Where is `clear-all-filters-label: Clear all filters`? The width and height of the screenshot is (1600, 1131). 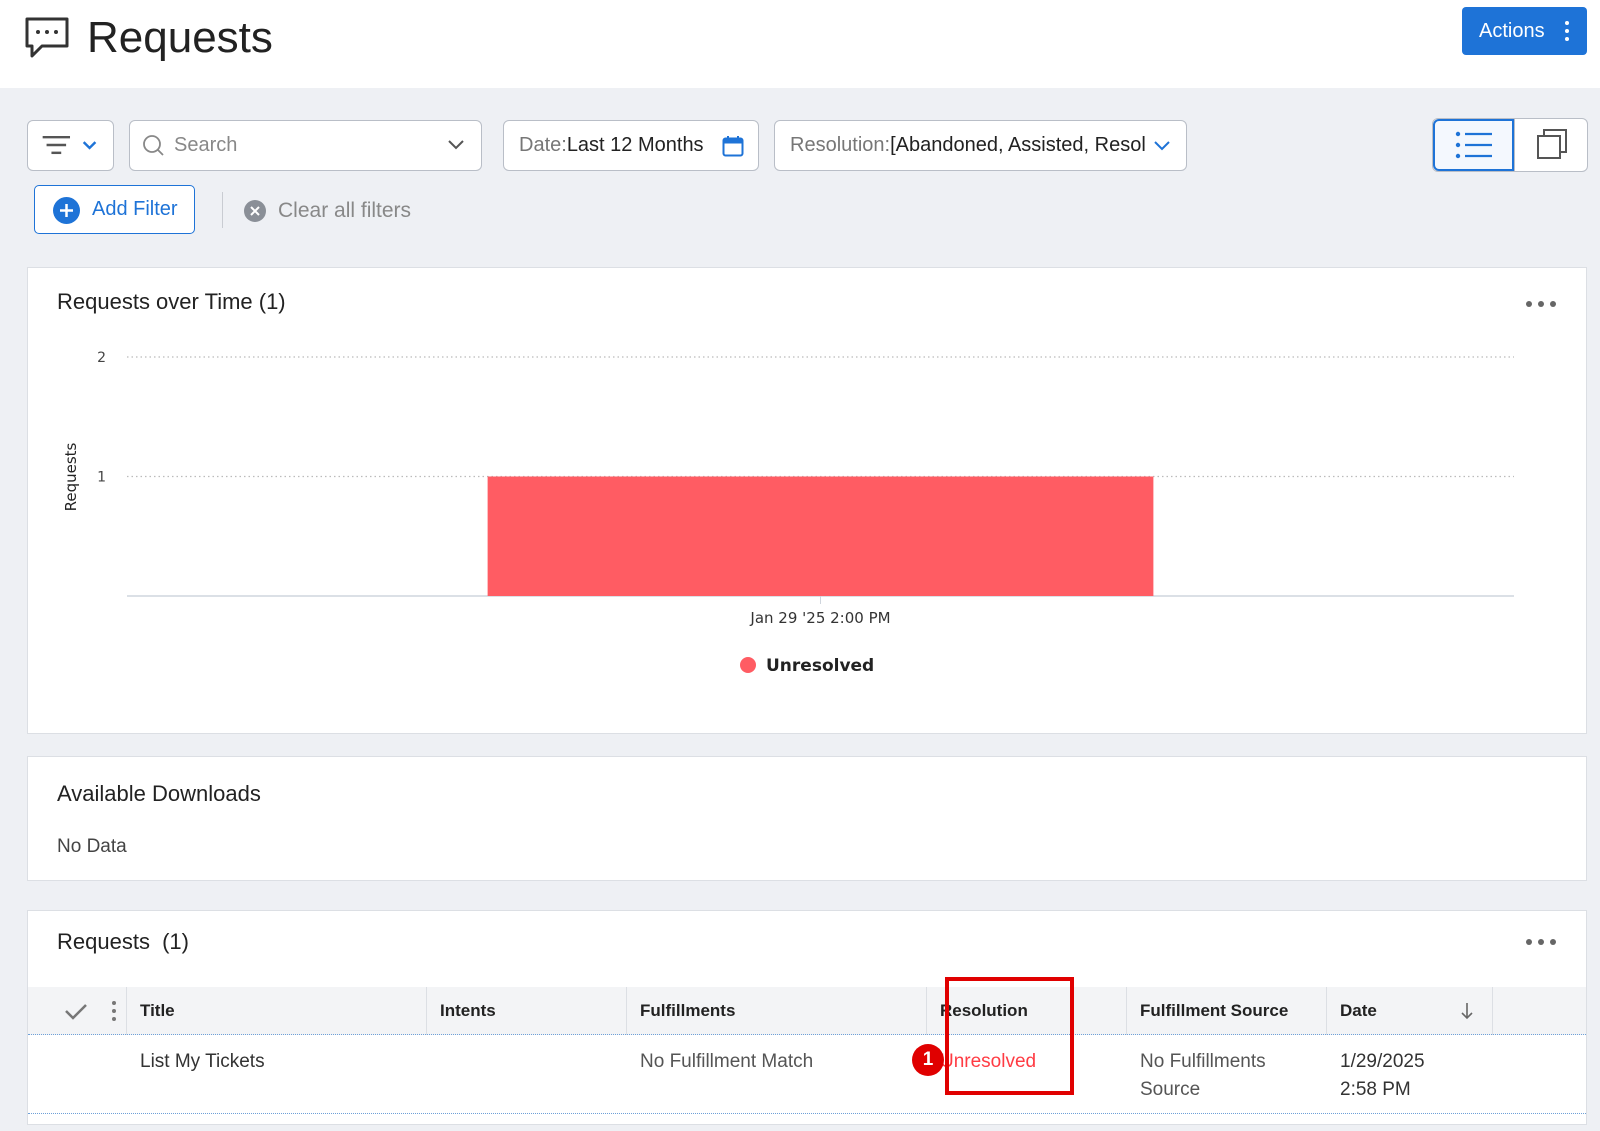
clear-all-filters-label: Clear all filters is located at coordinates (345, 210).